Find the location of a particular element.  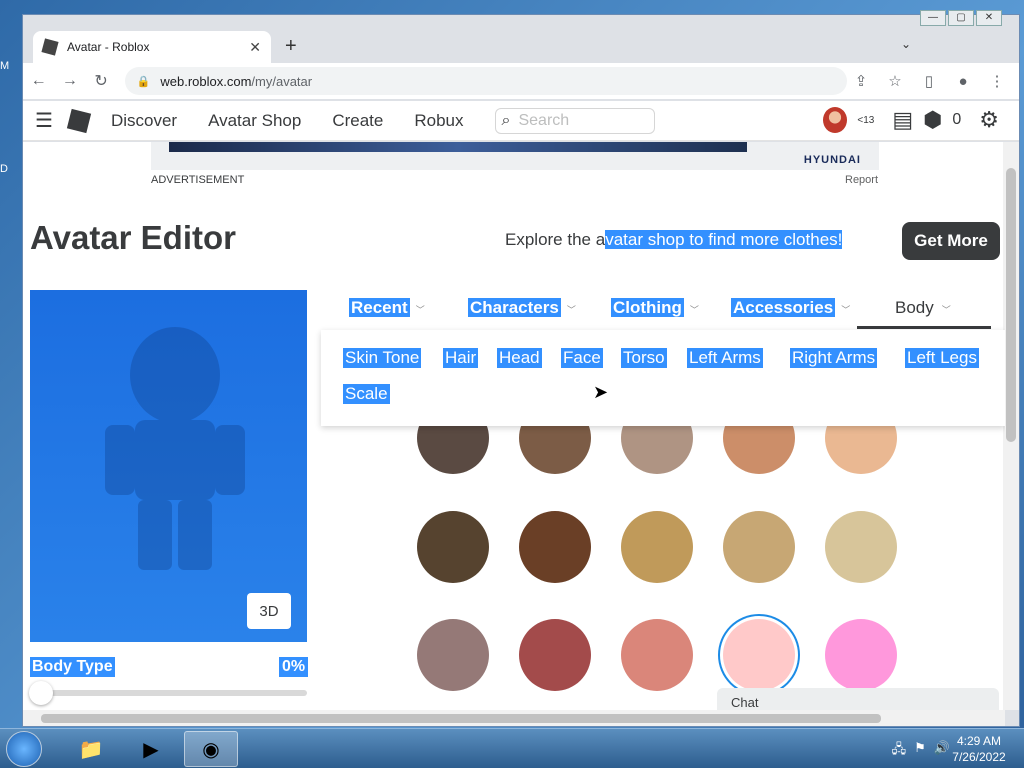

tab-body: Body ﹀ is located at coordinates (922, 308).